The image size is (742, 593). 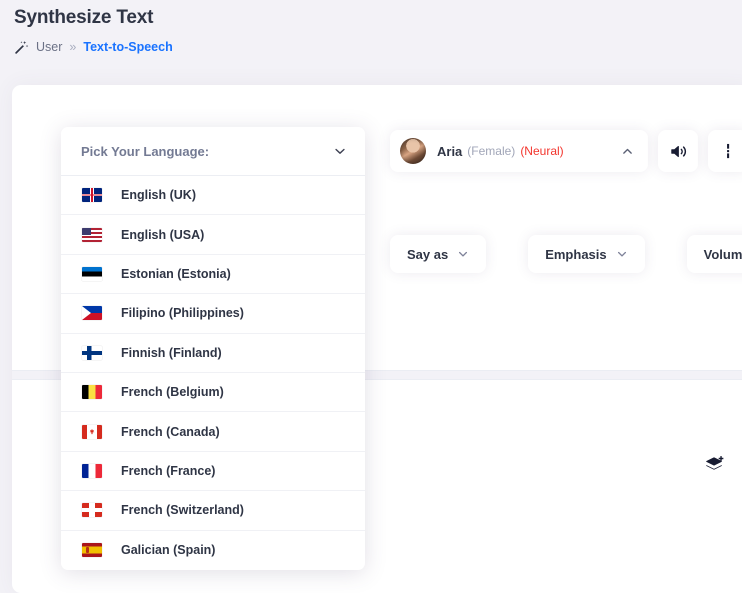 I want to click on language-option-estonian-estonia: Estonian (Estonia), so click(x=213, y=275).